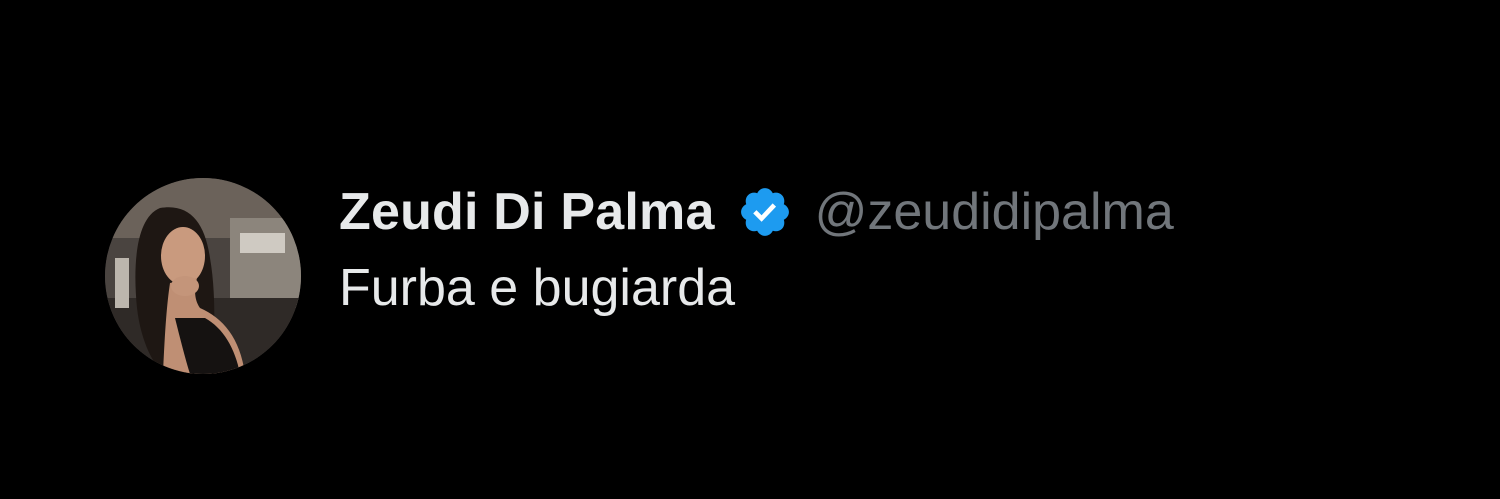 Image resolution: width=1500 pixels, height=499 pixels. Describe the element at coordinates (527, 212) in the screenshot. I see `display-name: Zeudi Di Palma` at that location.